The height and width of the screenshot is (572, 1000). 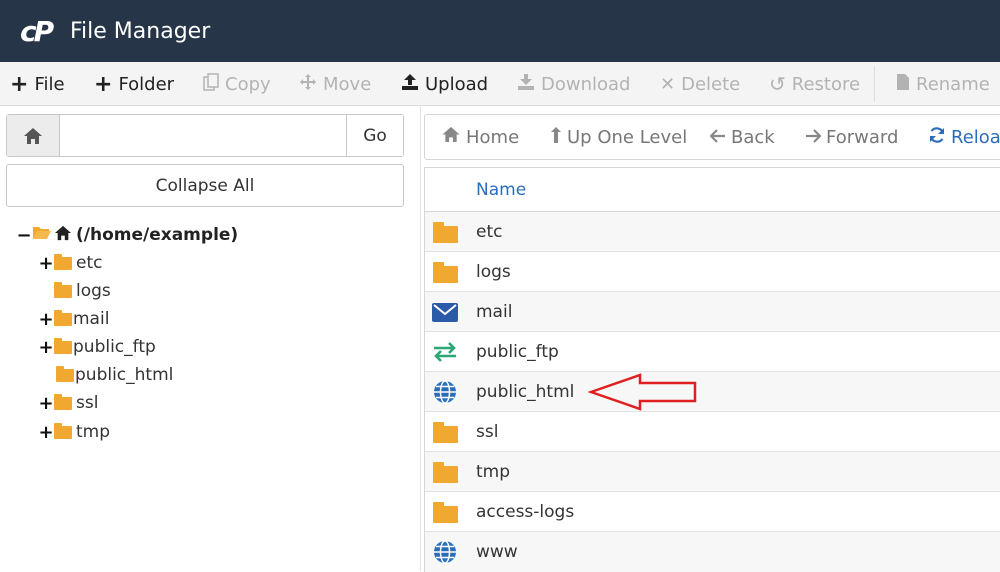 I want to click on arrow-left-icon, so click(x=717, y=137).